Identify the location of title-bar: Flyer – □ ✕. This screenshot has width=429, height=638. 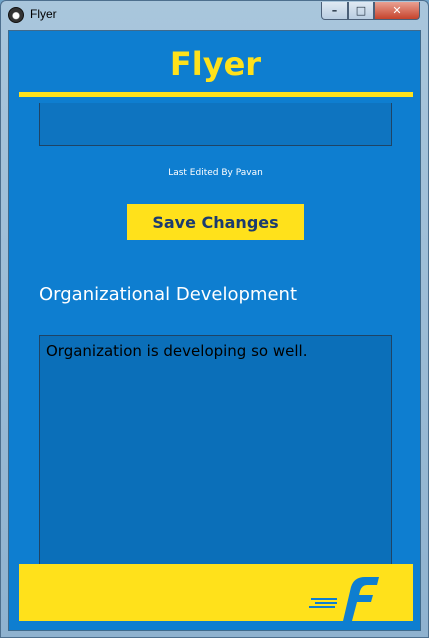
(214, 15).